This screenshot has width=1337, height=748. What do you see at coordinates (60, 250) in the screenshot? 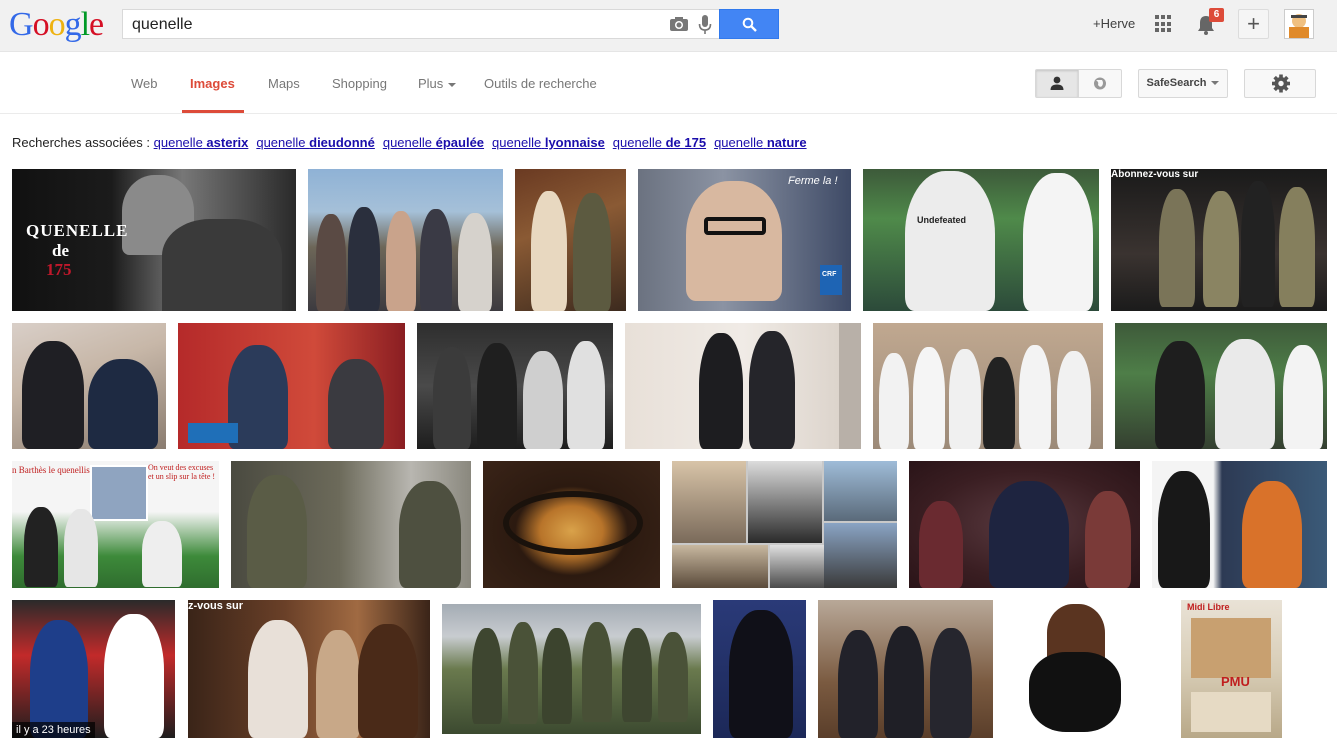
I see `image-overlay-text: de` at bounding box center [60, 250].